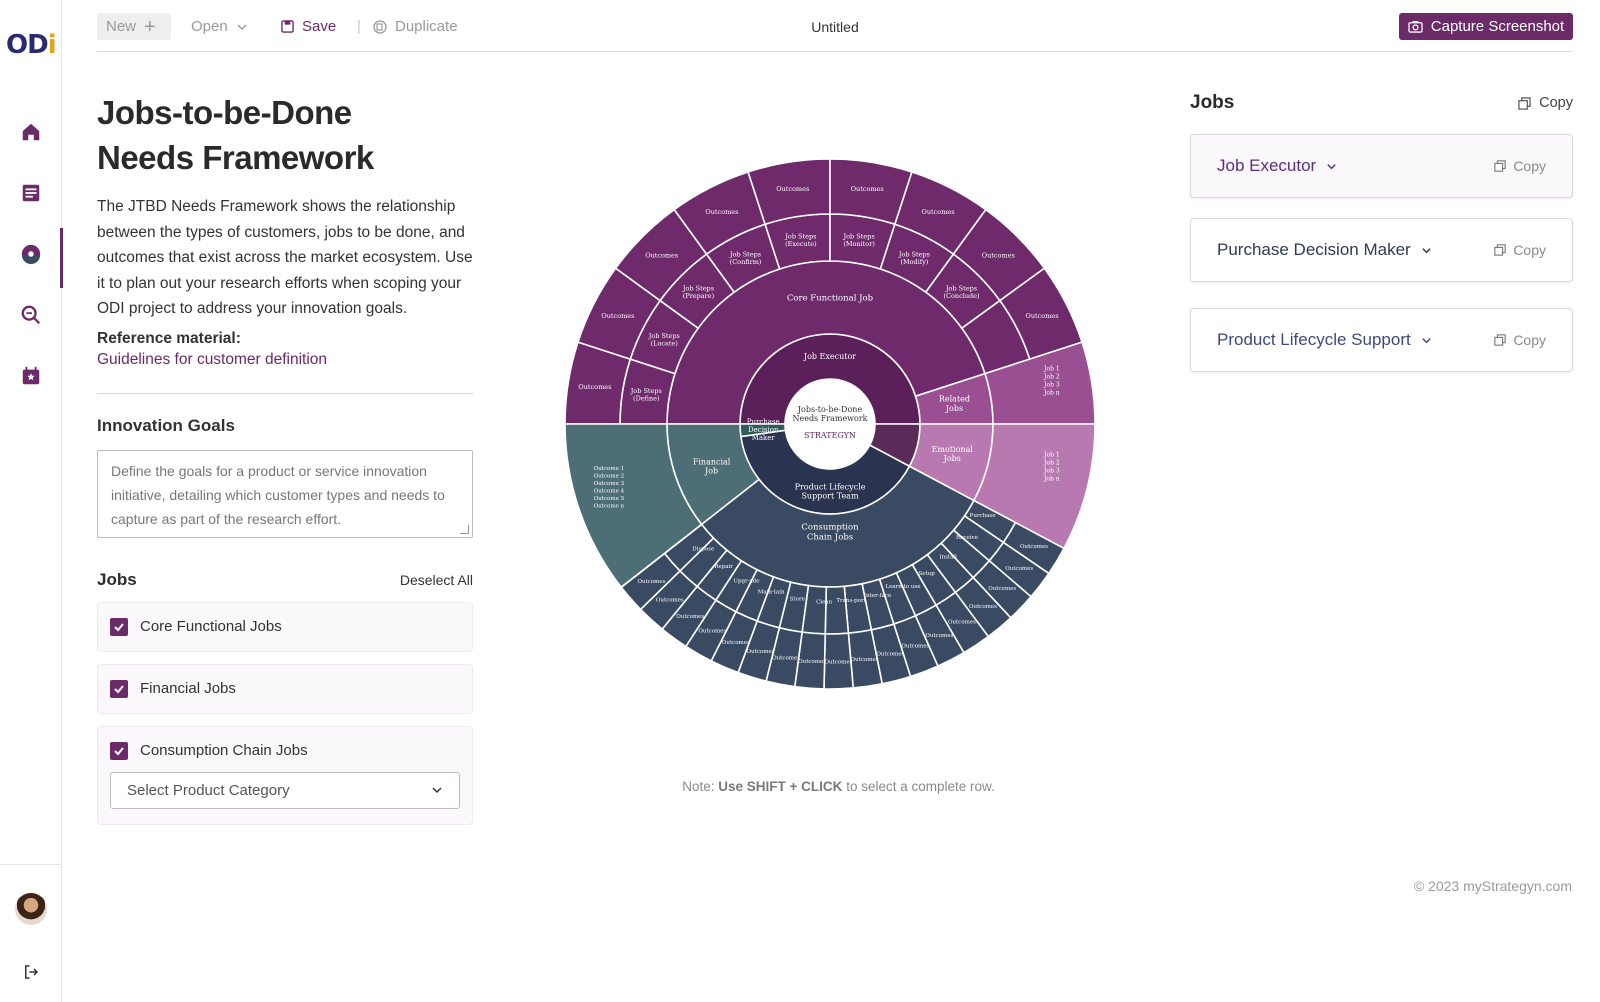  Describe the element at coordinates (1051, 368) in the screenshot. I see `related-job-item: Job 1` at that location.